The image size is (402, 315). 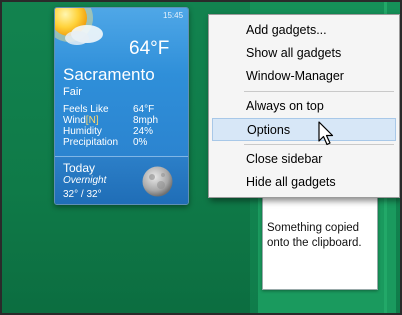 I want to click on menu-item-label: Hide all gadgets, so click(x=291, y=182).